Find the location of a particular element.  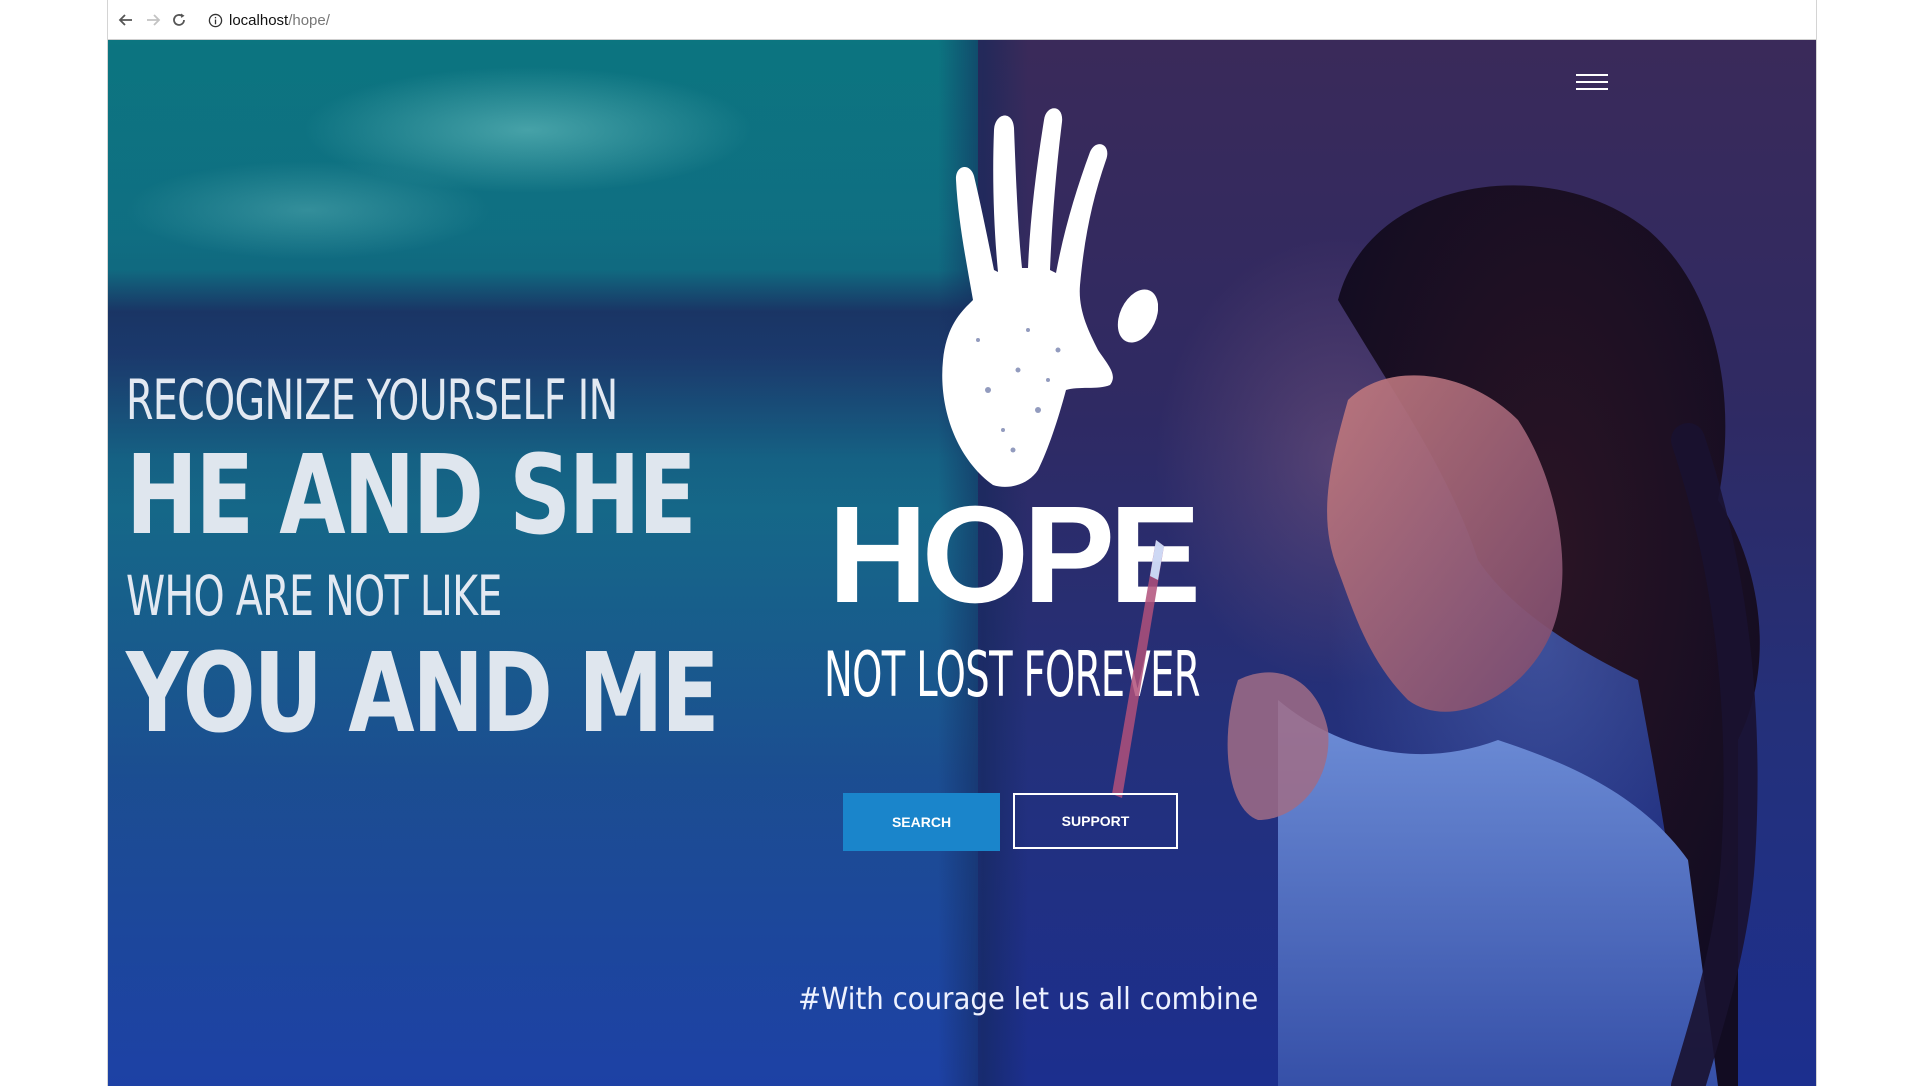

url-host: localhost is located at coordinates (259, 20).